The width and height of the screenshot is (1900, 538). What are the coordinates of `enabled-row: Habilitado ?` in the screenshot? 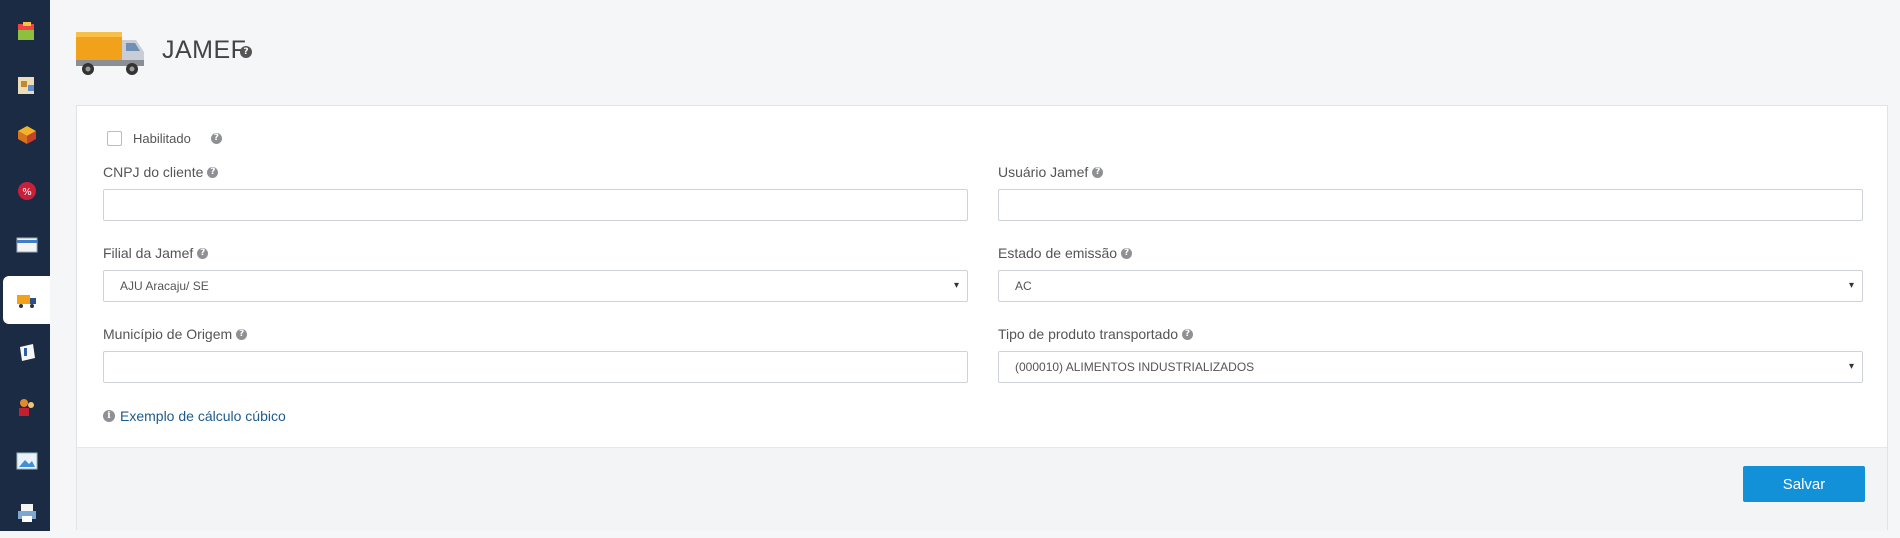 It's located at (164, 138).